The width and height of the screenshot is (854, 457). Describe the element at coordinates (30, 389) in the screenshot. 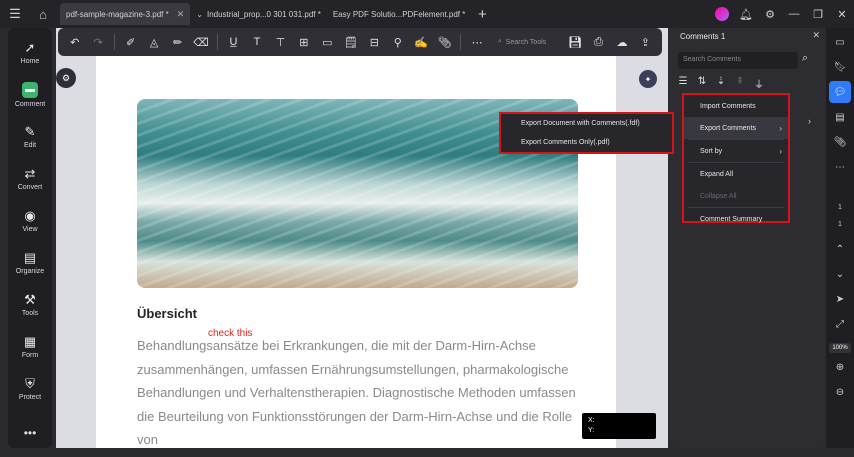

I see `nav-protect: ⛨ Protect` at that location.